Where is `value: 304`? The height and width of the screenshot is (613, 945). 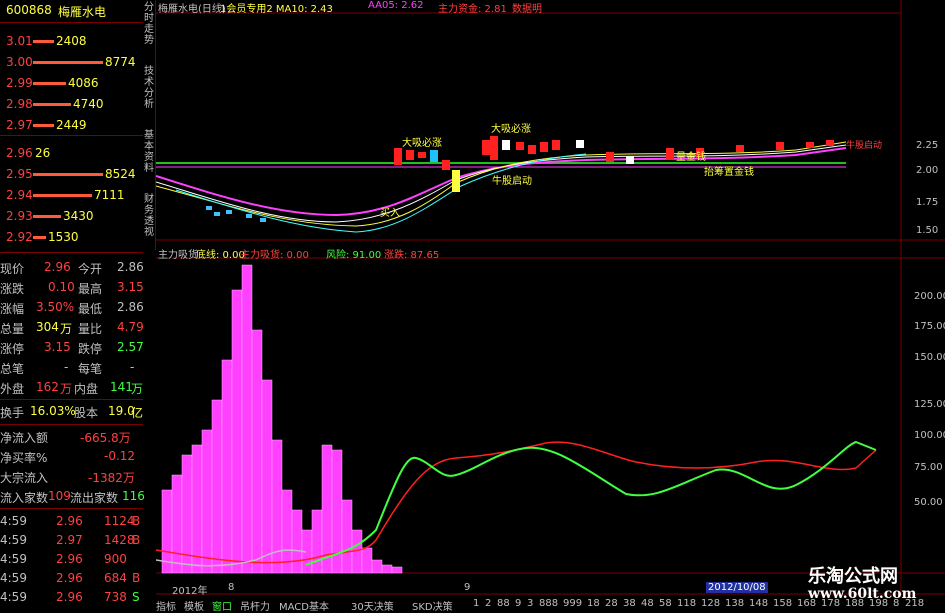 value: 304 is located at coordinates (47, 327).